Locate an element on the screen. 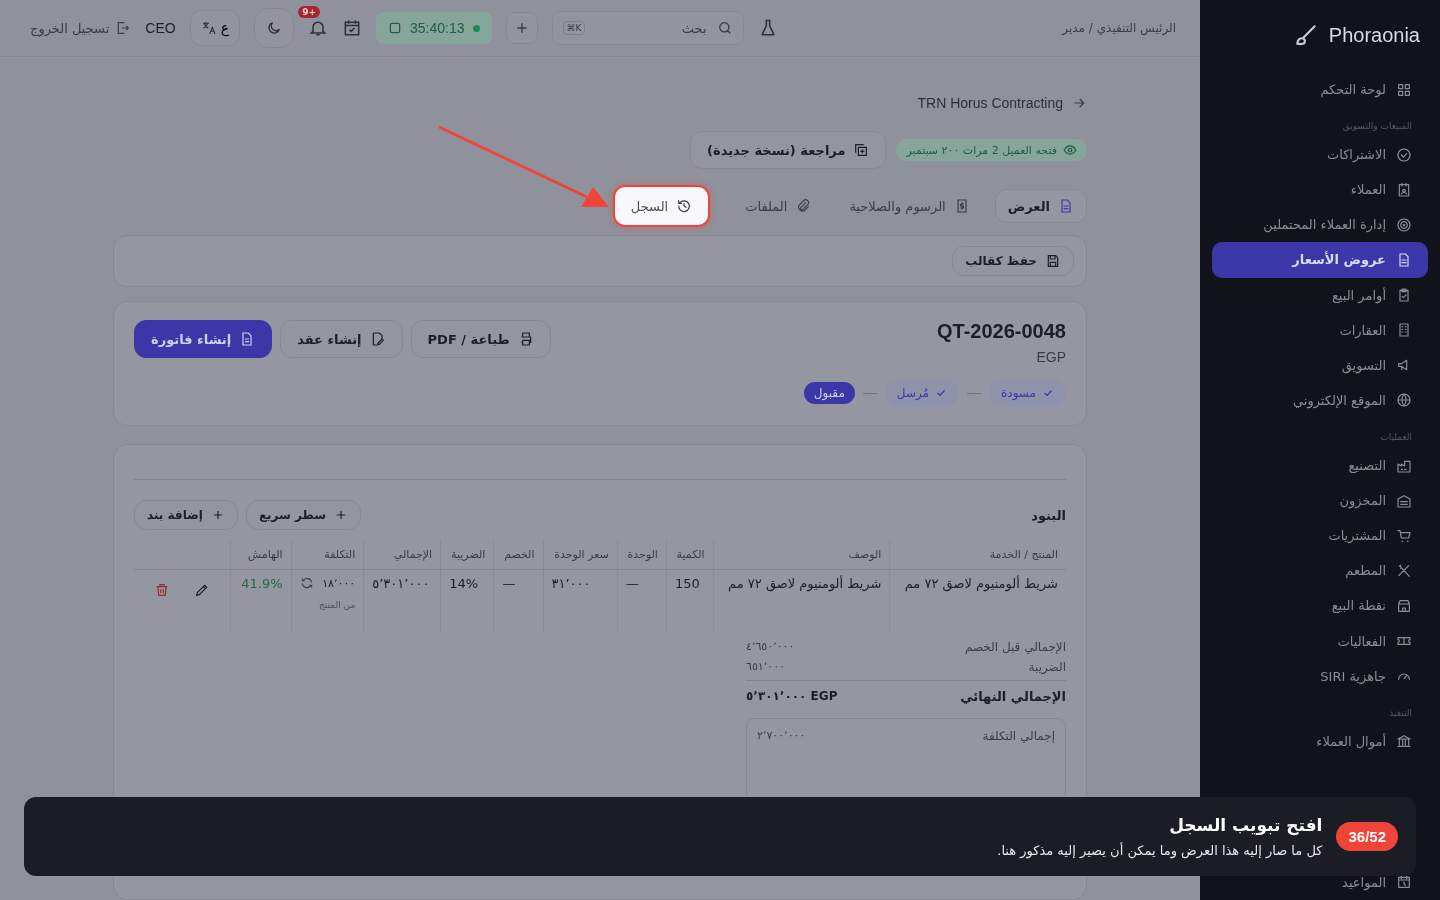 This screenshot has height=900, width=1440. column-header: الهامش is located at coordinates (261, 555).